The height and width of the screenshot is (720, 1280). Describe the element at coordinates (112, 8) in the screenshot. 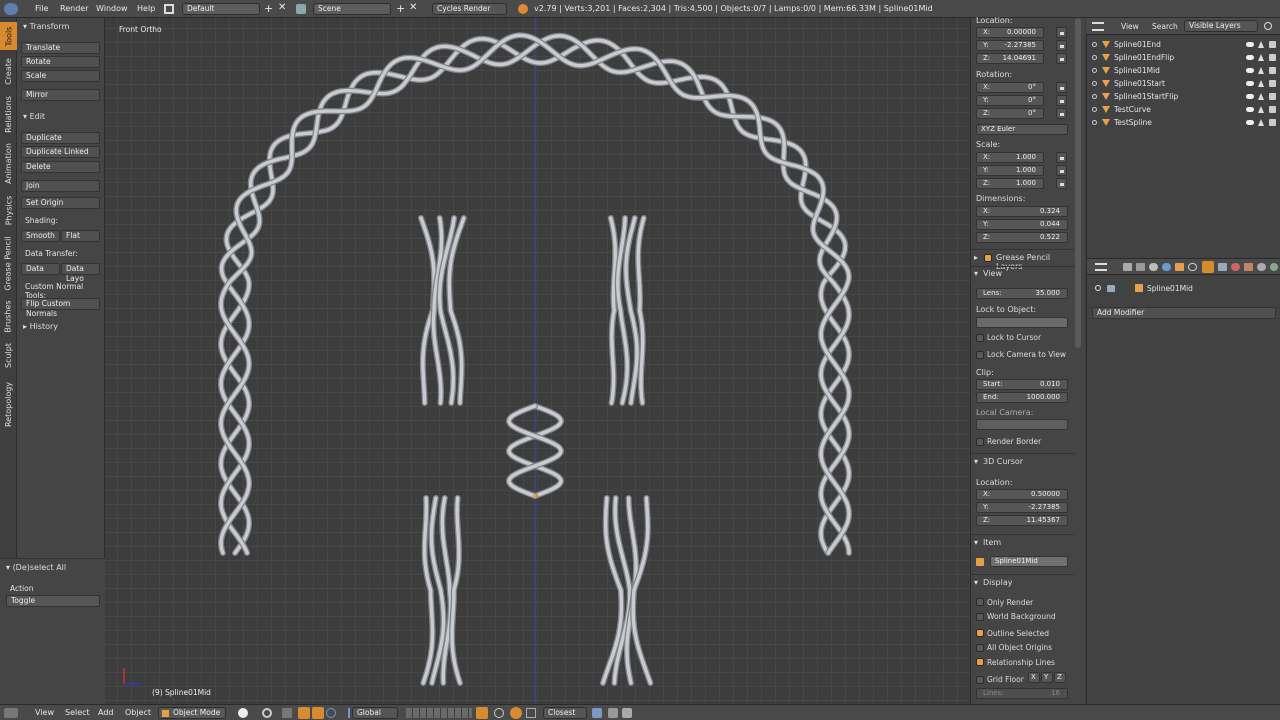

I see `menu-window: Window` at that location.